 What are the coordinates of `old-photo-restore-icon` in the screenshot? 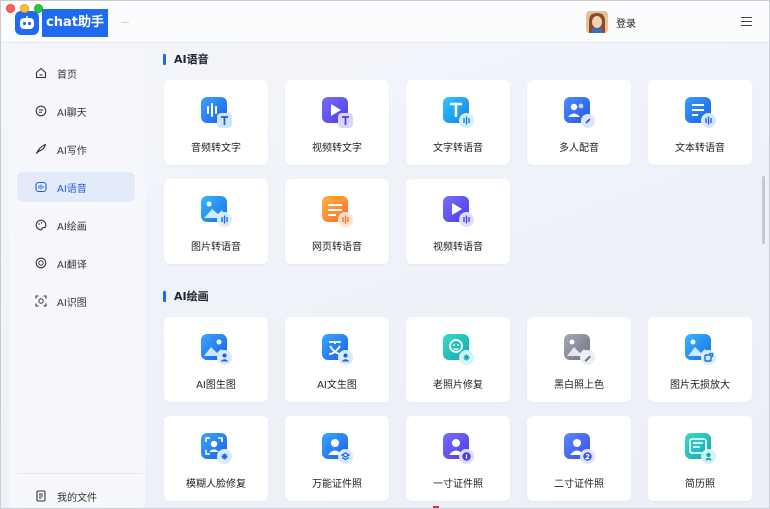 It's located at (458, 349).